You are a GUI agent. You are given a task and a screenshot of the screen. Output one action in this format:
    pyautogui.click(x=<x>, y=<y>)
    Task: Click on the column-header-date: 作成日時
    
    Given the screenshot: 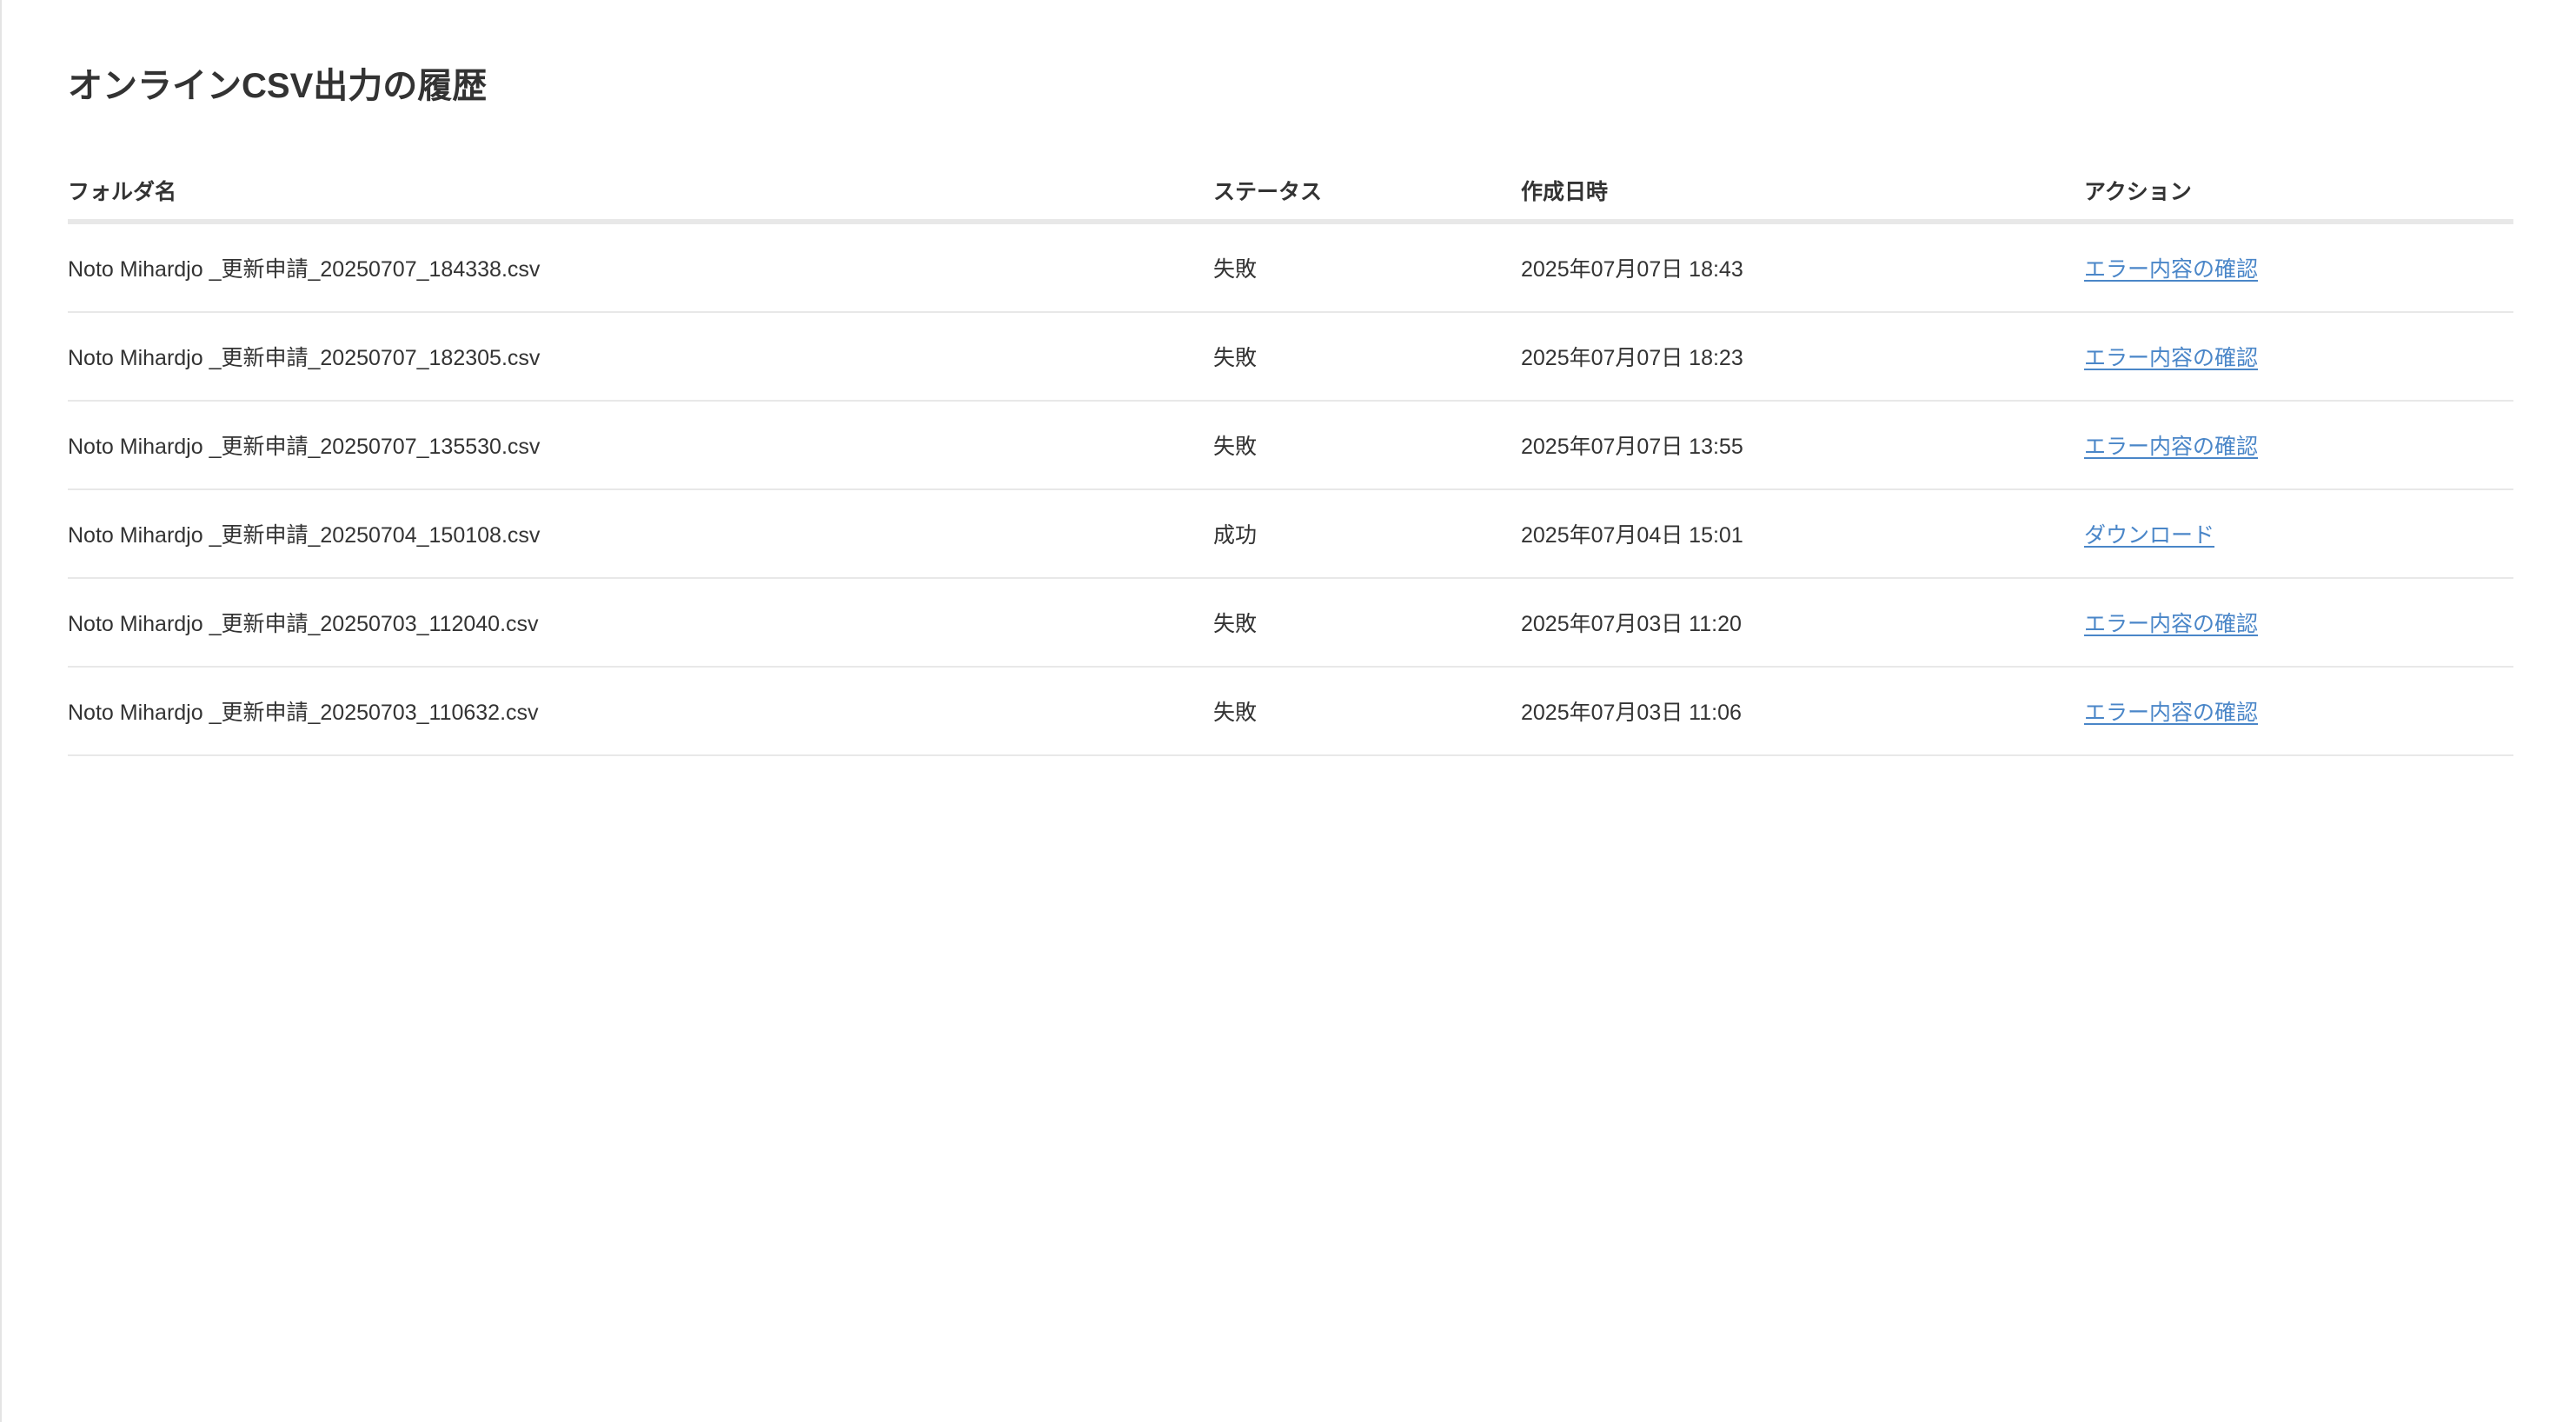 What is the action you would take?
    pyautogui.click(x=1803, y=193)
    